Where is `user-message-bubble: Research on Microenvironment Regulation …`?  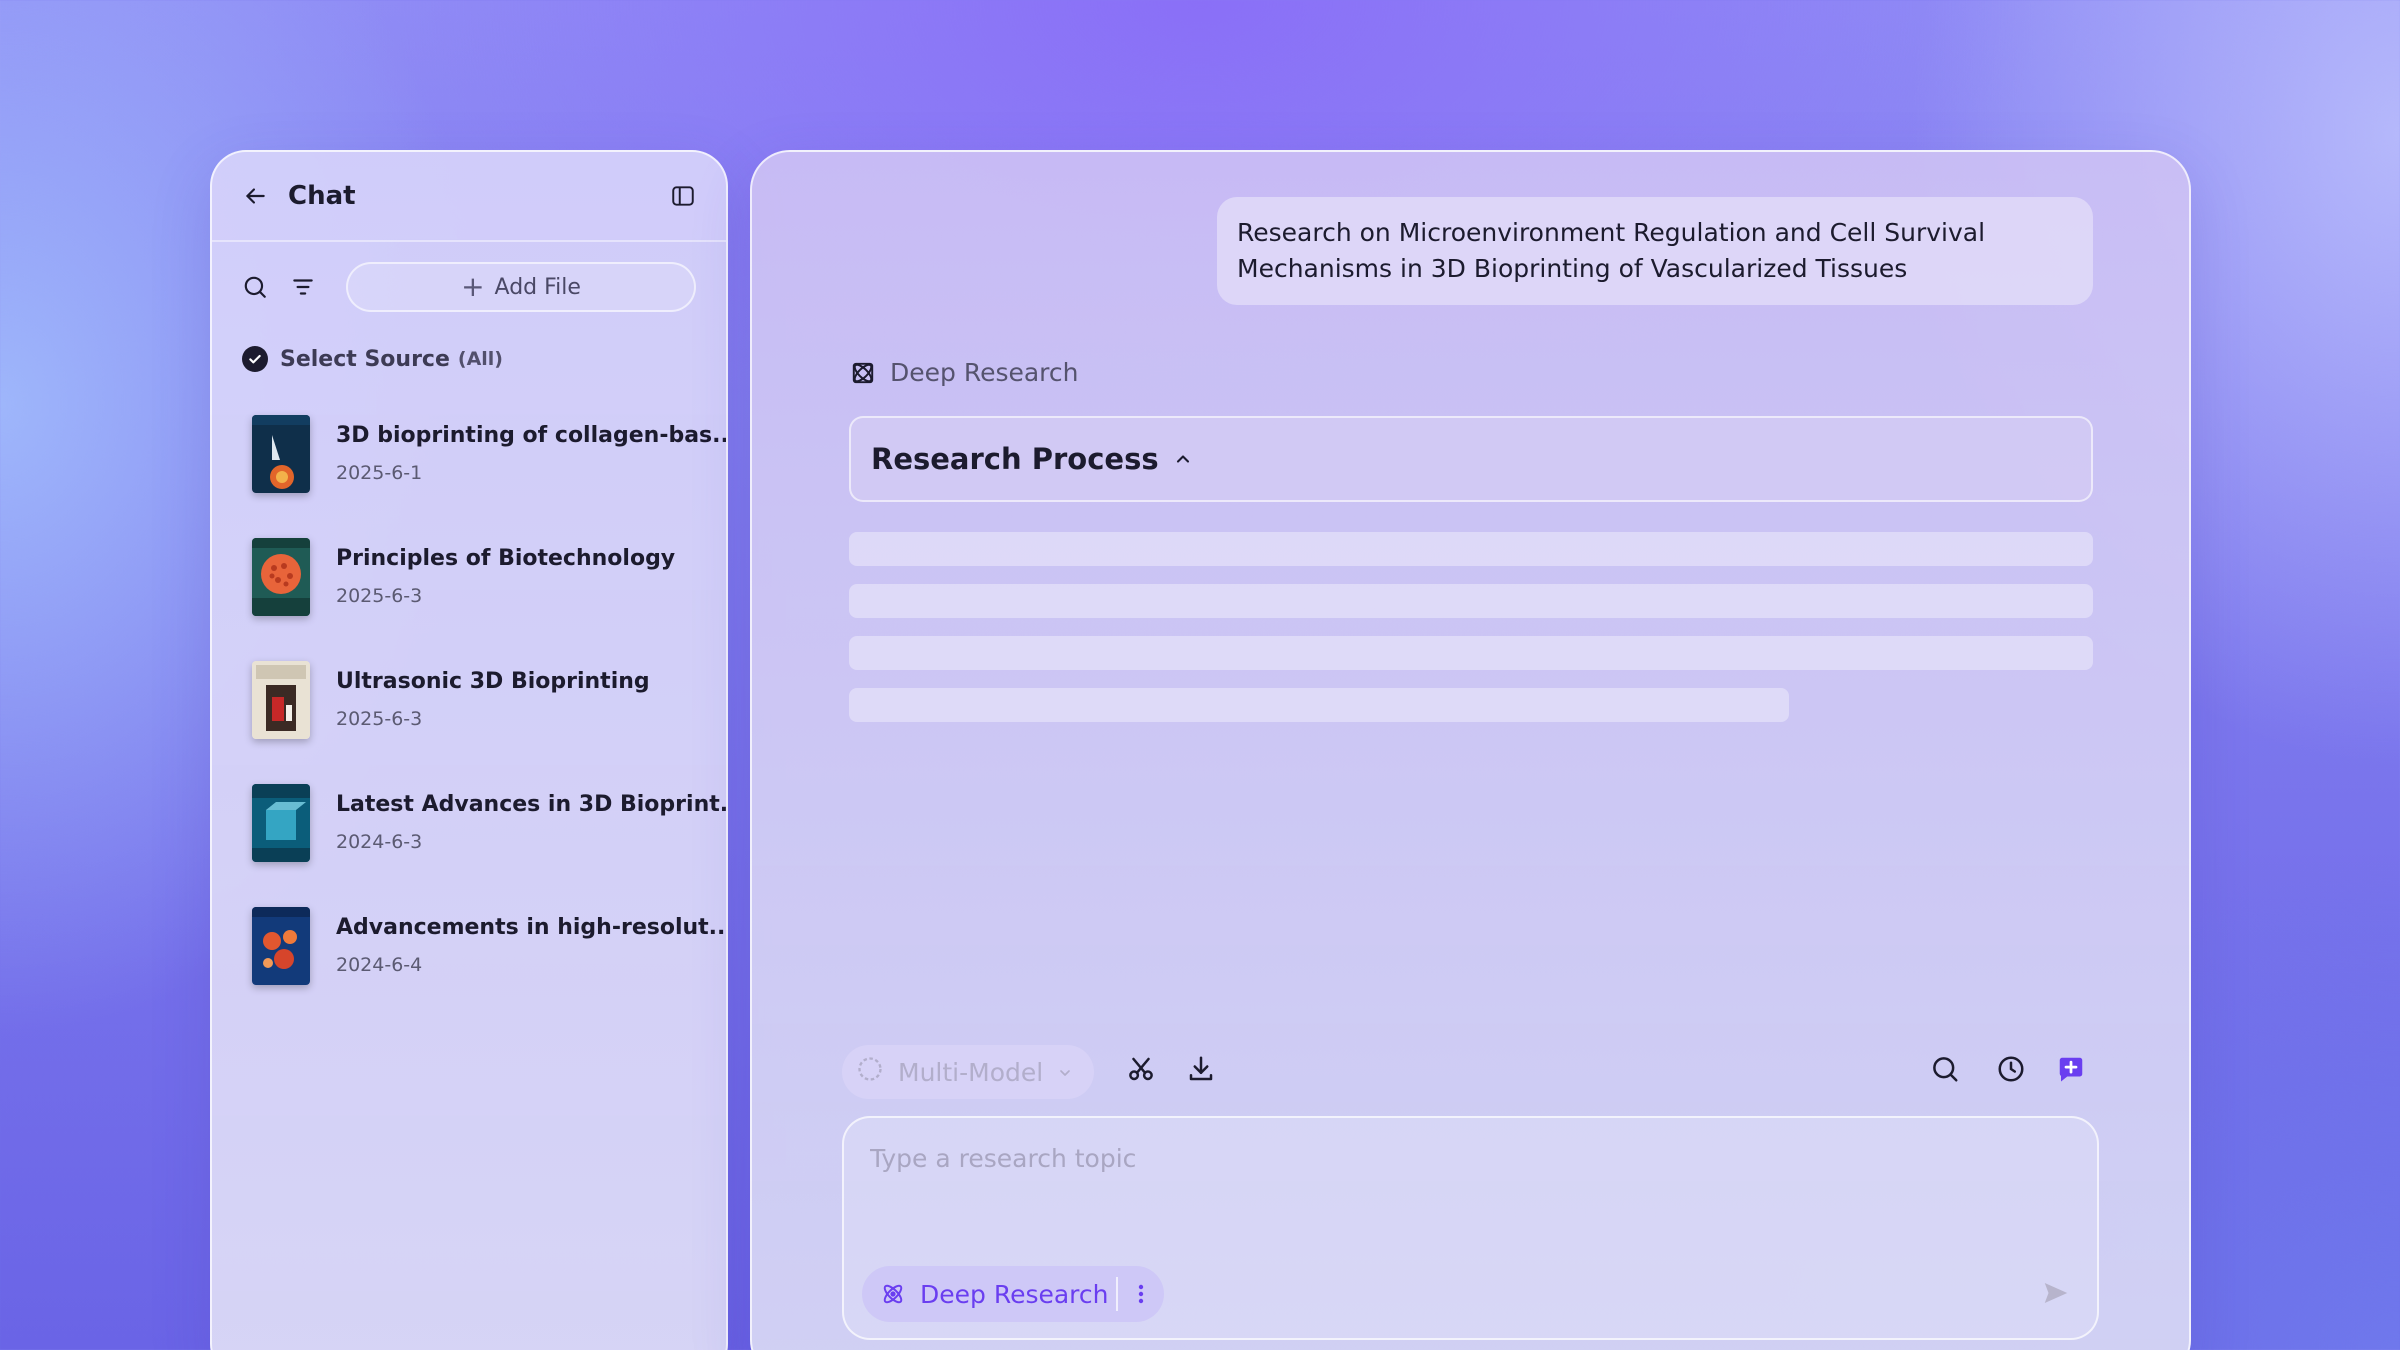
user-message-bubble: Research on Microenvironment Regulation … is located at coordinates (1655, 251).